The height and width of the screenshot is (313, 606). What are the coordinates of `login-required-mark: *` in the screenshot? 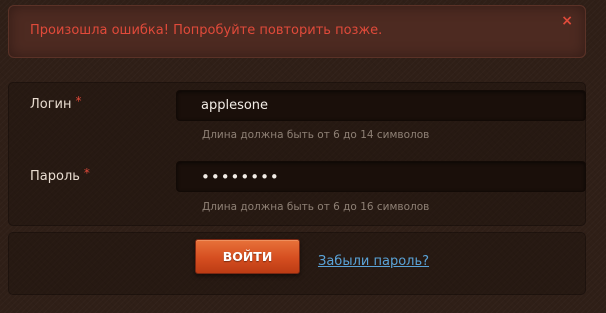 It's located at (78, 101).